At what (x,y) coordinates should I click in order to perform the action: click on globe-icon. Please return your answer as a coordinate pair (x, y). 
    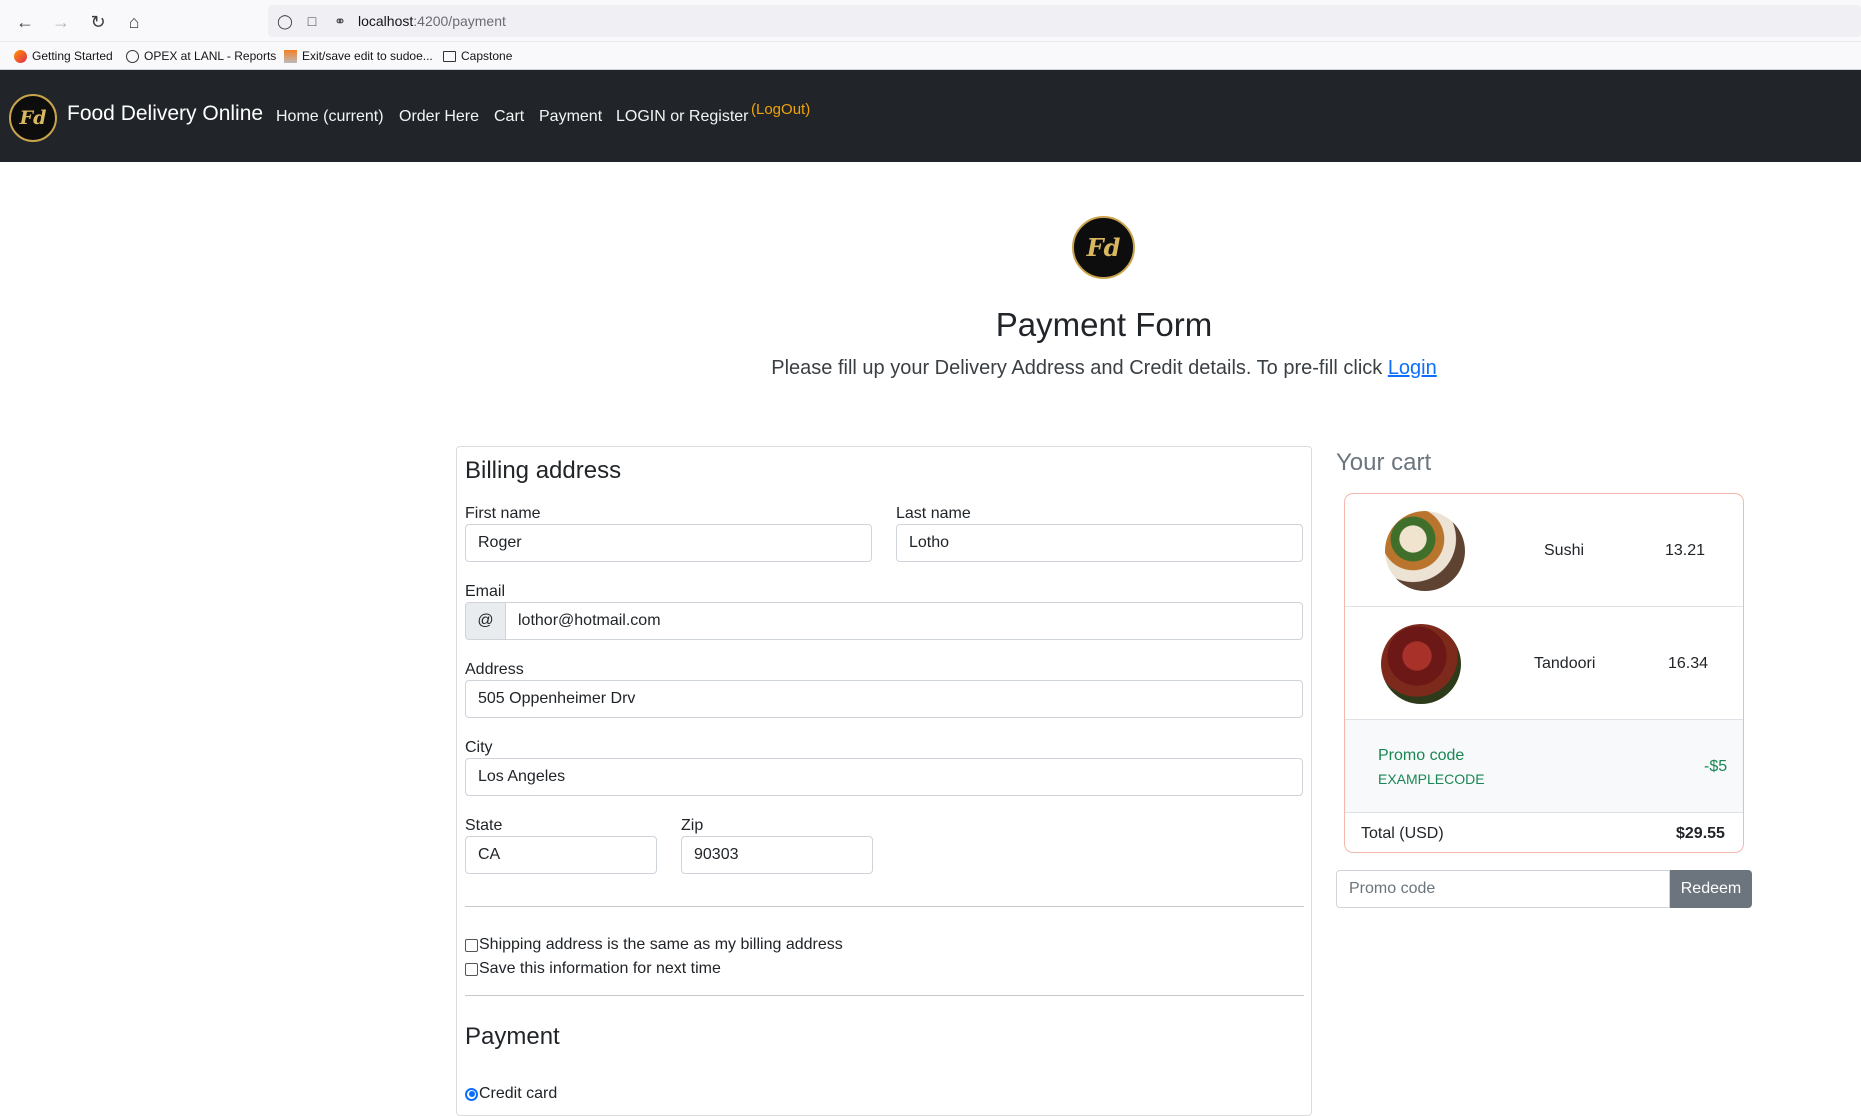
    Looking at the image, I should click on (132, 56).